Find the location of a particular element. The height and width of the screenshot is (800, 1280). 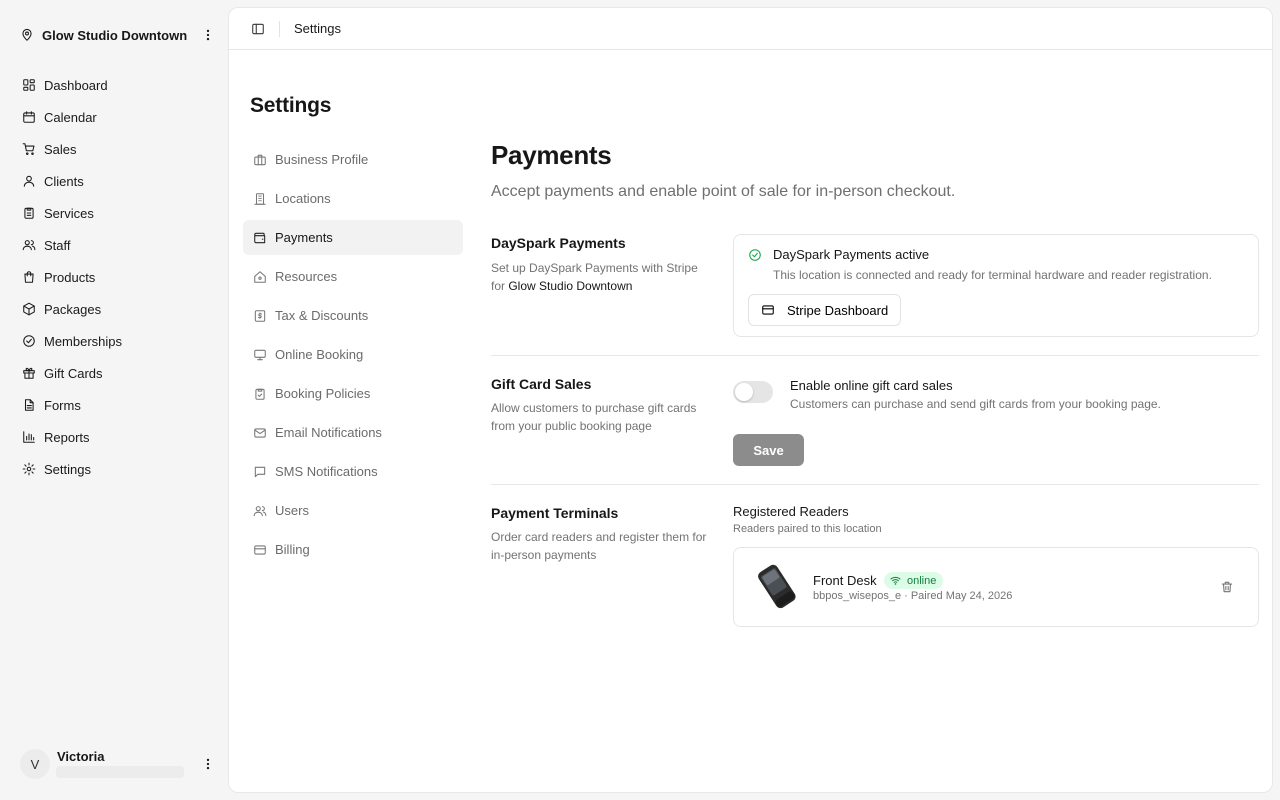

sidebar-item-label: Calendar is located at coordinates (70, 117).